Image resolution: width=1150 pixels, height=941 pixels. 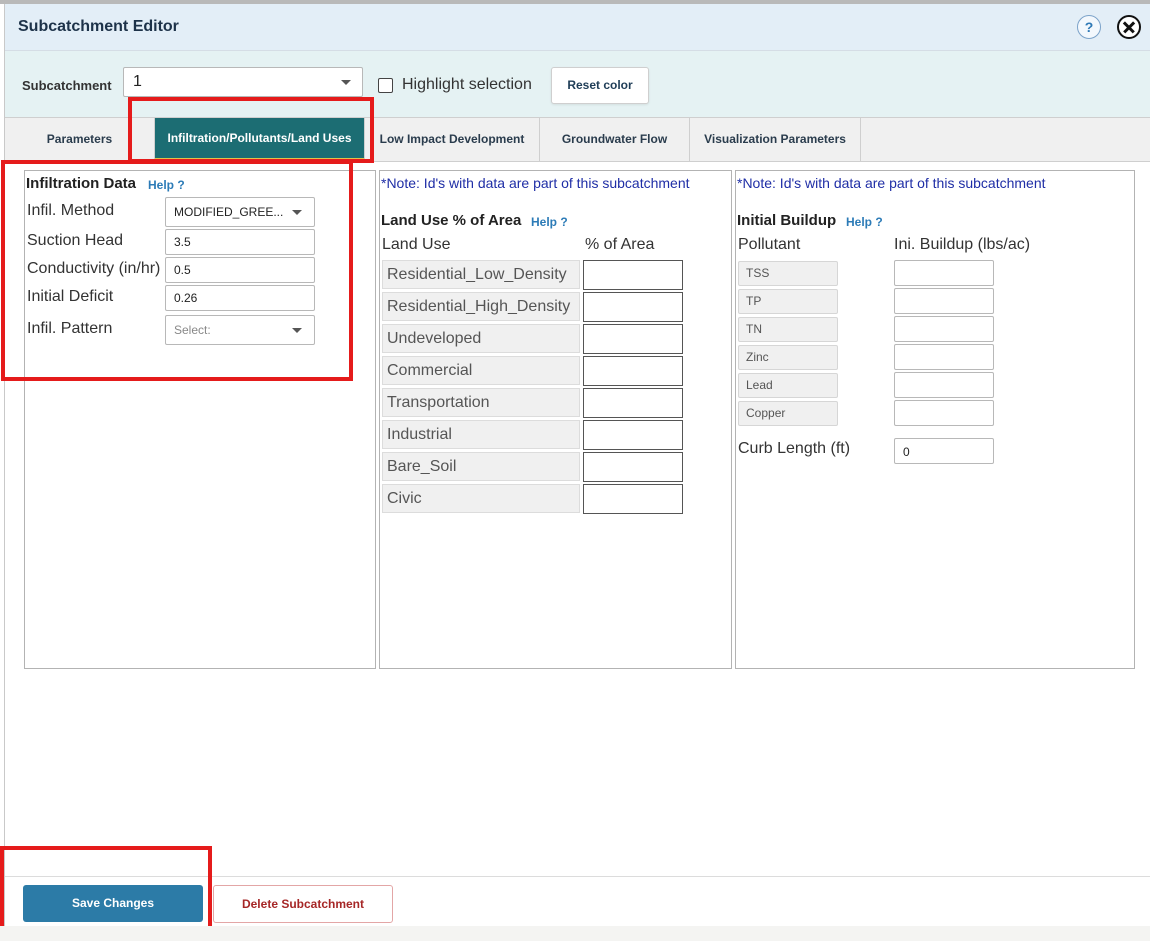 I want to click on infiltration-heading: Infiltration Data, so click(x=81, y=183).